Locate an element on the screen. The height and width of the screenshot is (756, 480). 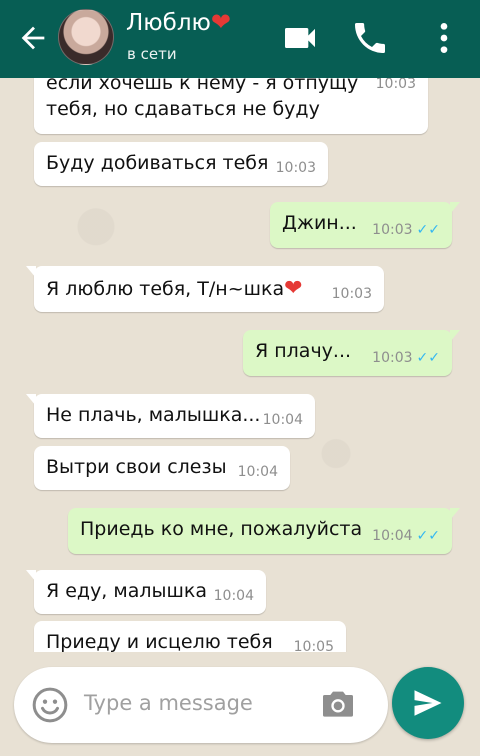
back-arrow-icon is located at coordinates (33, 38).